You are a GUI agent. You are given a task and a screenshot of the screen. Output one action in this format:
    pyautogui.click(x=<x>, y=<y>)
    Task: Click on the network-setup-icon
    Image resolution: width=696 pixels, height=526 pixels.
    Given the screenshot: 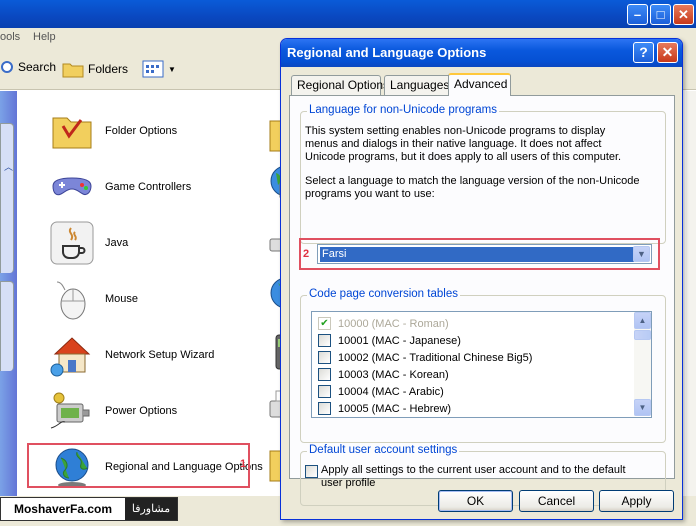 What is the action you would take?
    pyautogui.click(x=70, y=357)
    